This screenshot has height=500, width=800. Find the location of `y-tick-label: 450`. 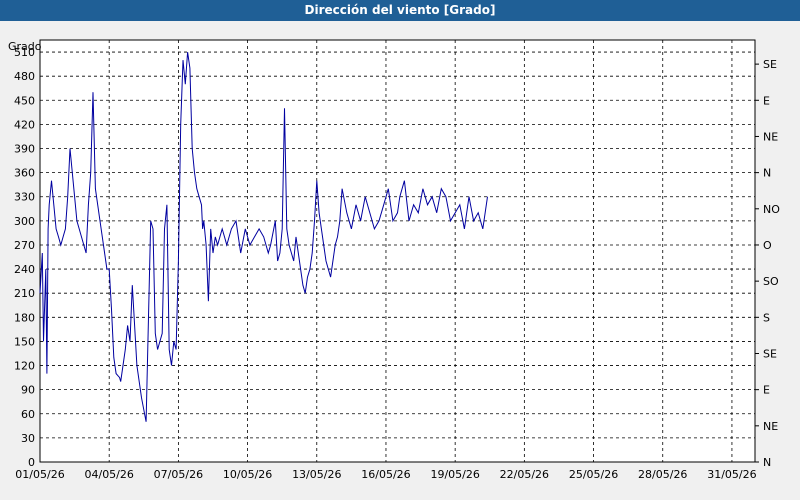

y-tick-label: 450 is located at coordinates (24, 100).